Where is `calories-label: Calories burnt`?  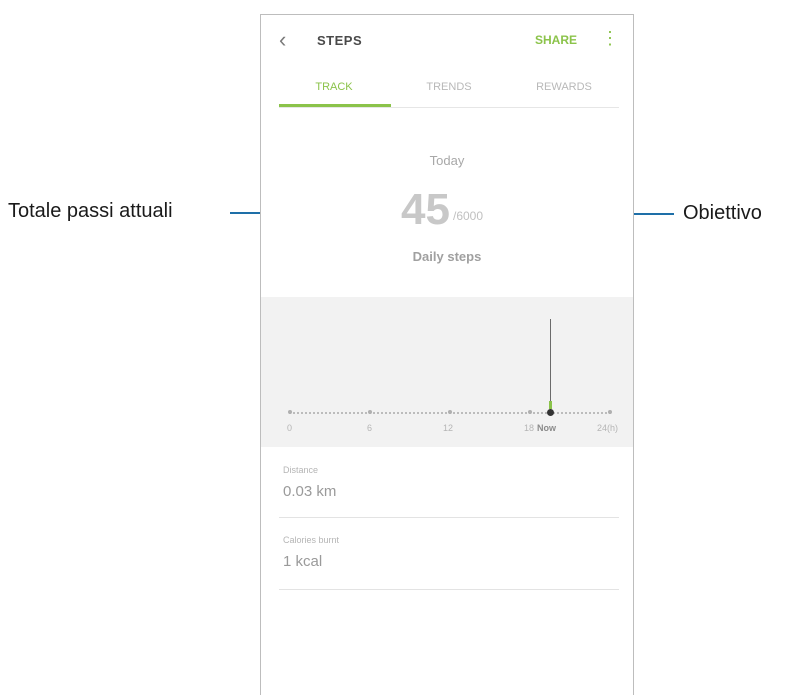
calories-label: Calories burnt is located at coordinates (311, 540).